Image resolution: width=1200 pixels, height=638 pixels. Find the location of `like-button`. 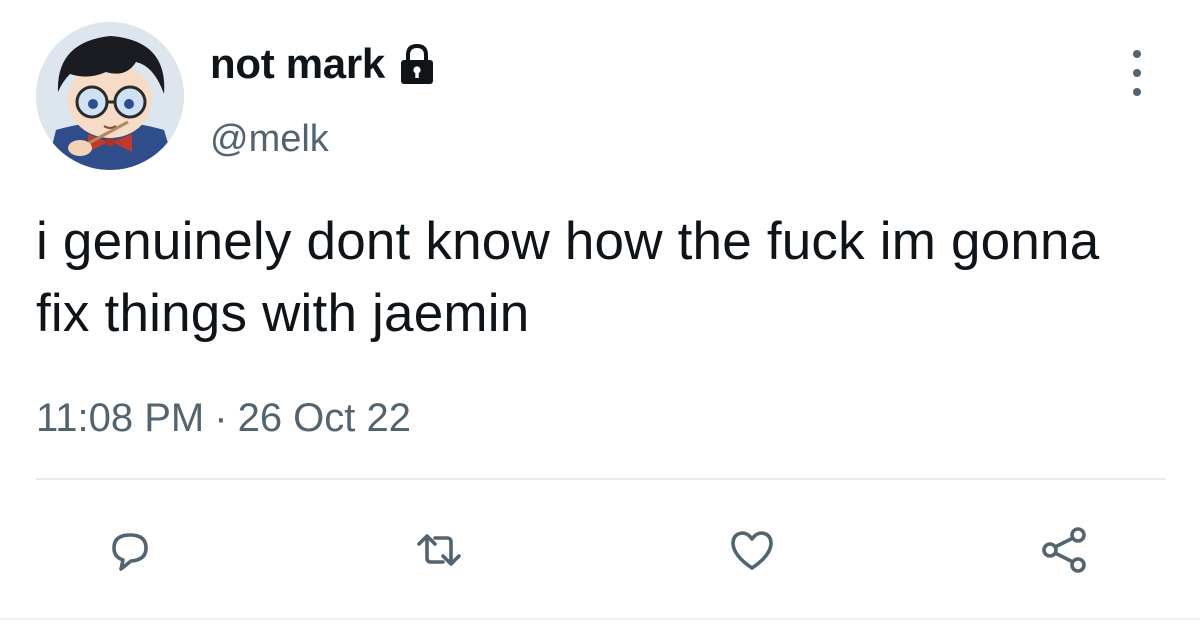

like-button is located at coordinates (752, 550).